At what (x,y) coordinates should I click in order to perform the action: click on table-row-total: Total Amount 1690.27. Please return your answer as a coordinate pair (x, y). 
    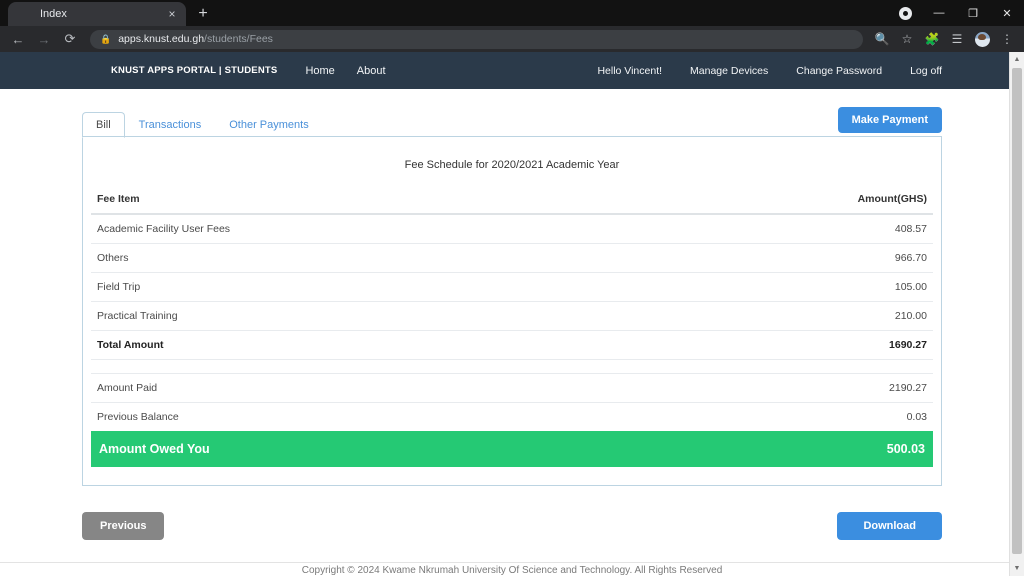
    Looking at the image, I should click on (512, 345).